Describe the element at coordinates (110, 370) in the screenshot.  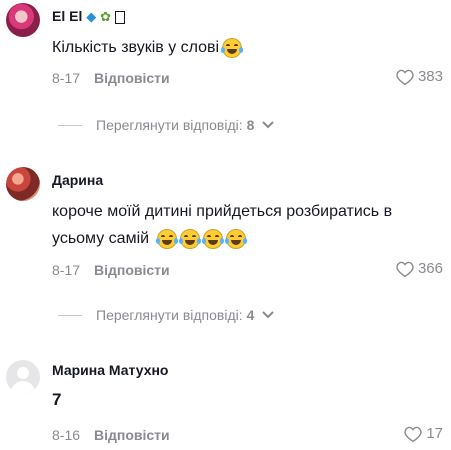
I see `comment-username: Марина Матухно` at that location.